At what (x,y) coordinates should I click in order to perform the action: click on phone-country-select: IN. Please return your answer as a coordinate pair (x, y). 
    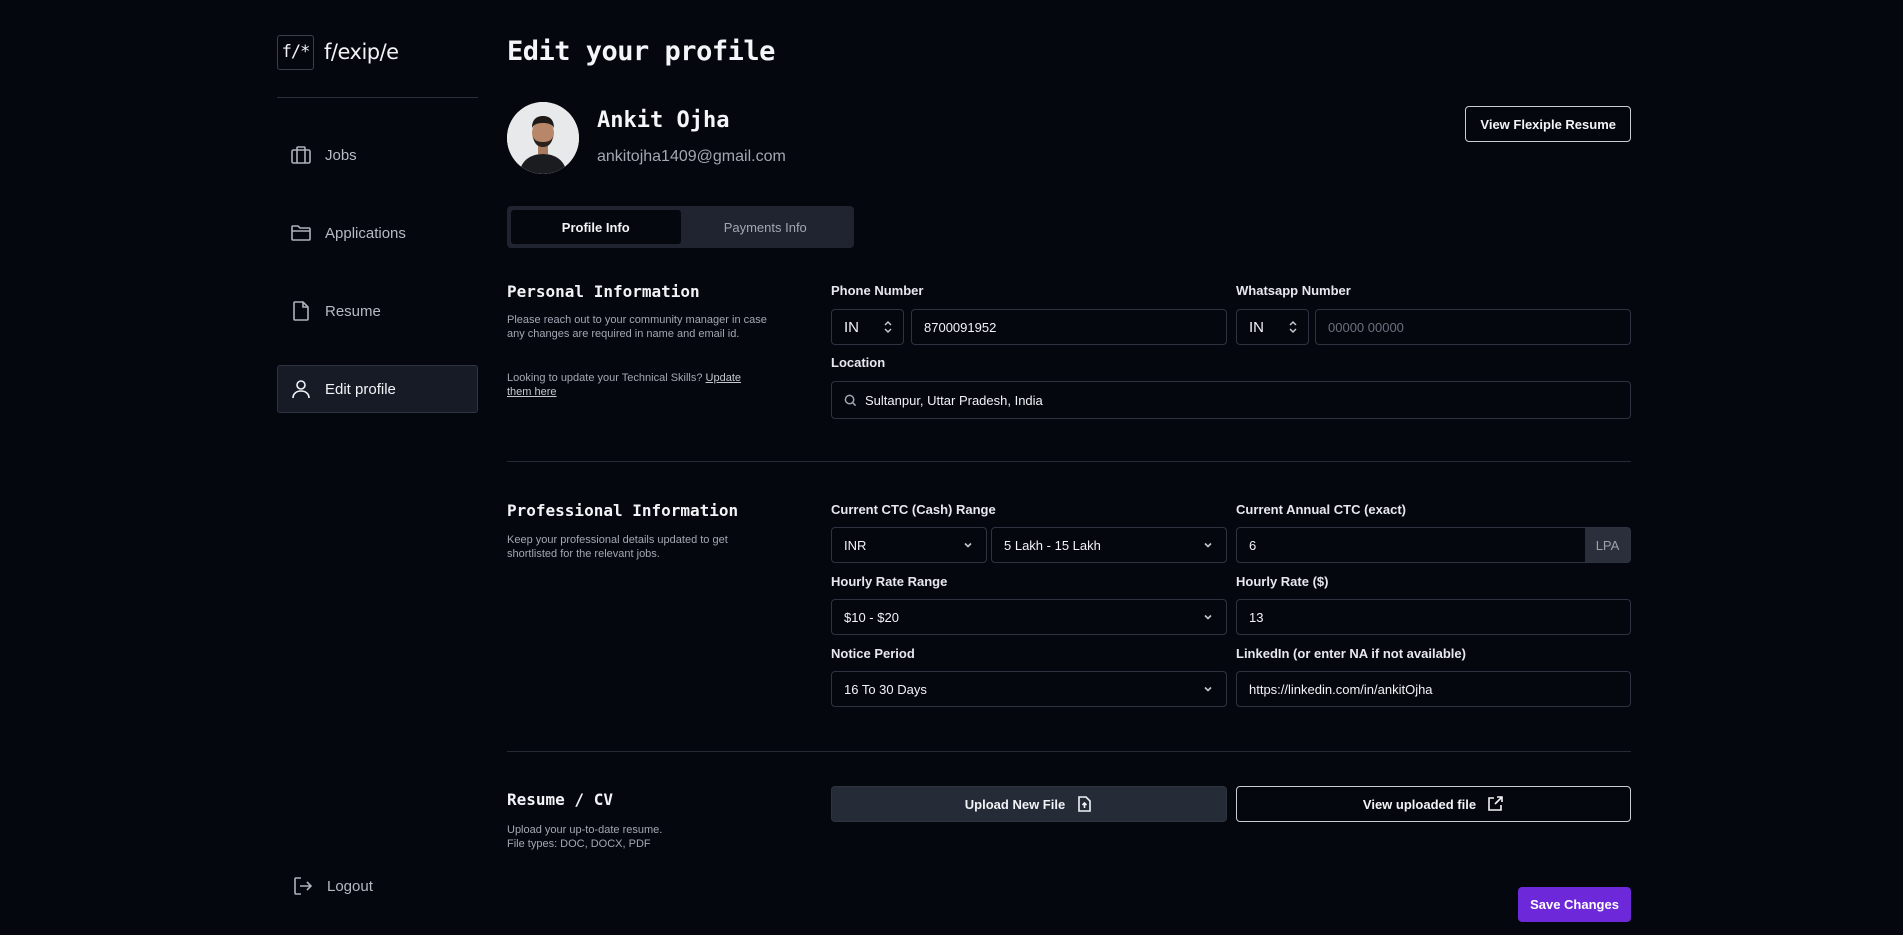
    Looking at the image, I should click on (867, 327).